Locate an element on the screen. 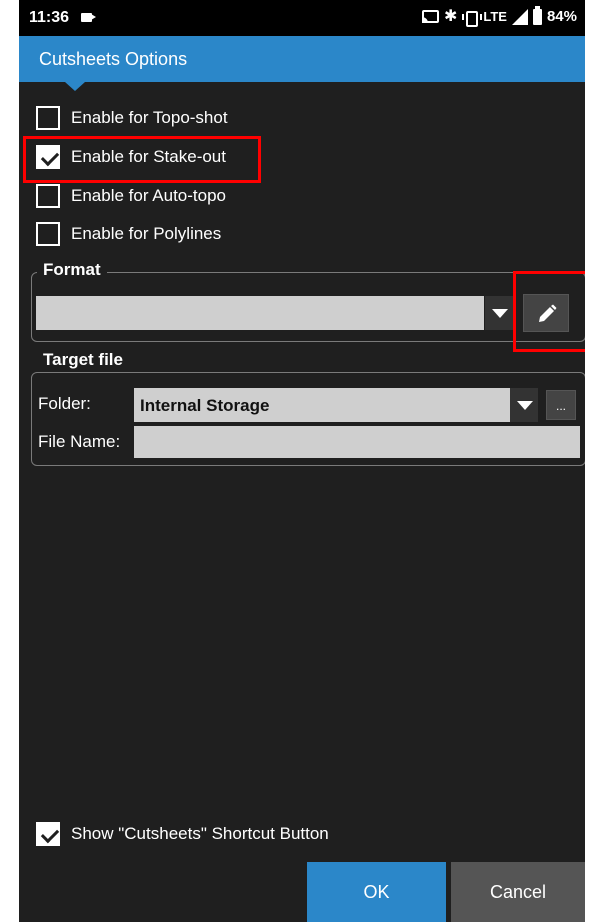 This screenshot has width=603, height=922. bluetooth-icon: ✱ is located at coordinates (450, 16).